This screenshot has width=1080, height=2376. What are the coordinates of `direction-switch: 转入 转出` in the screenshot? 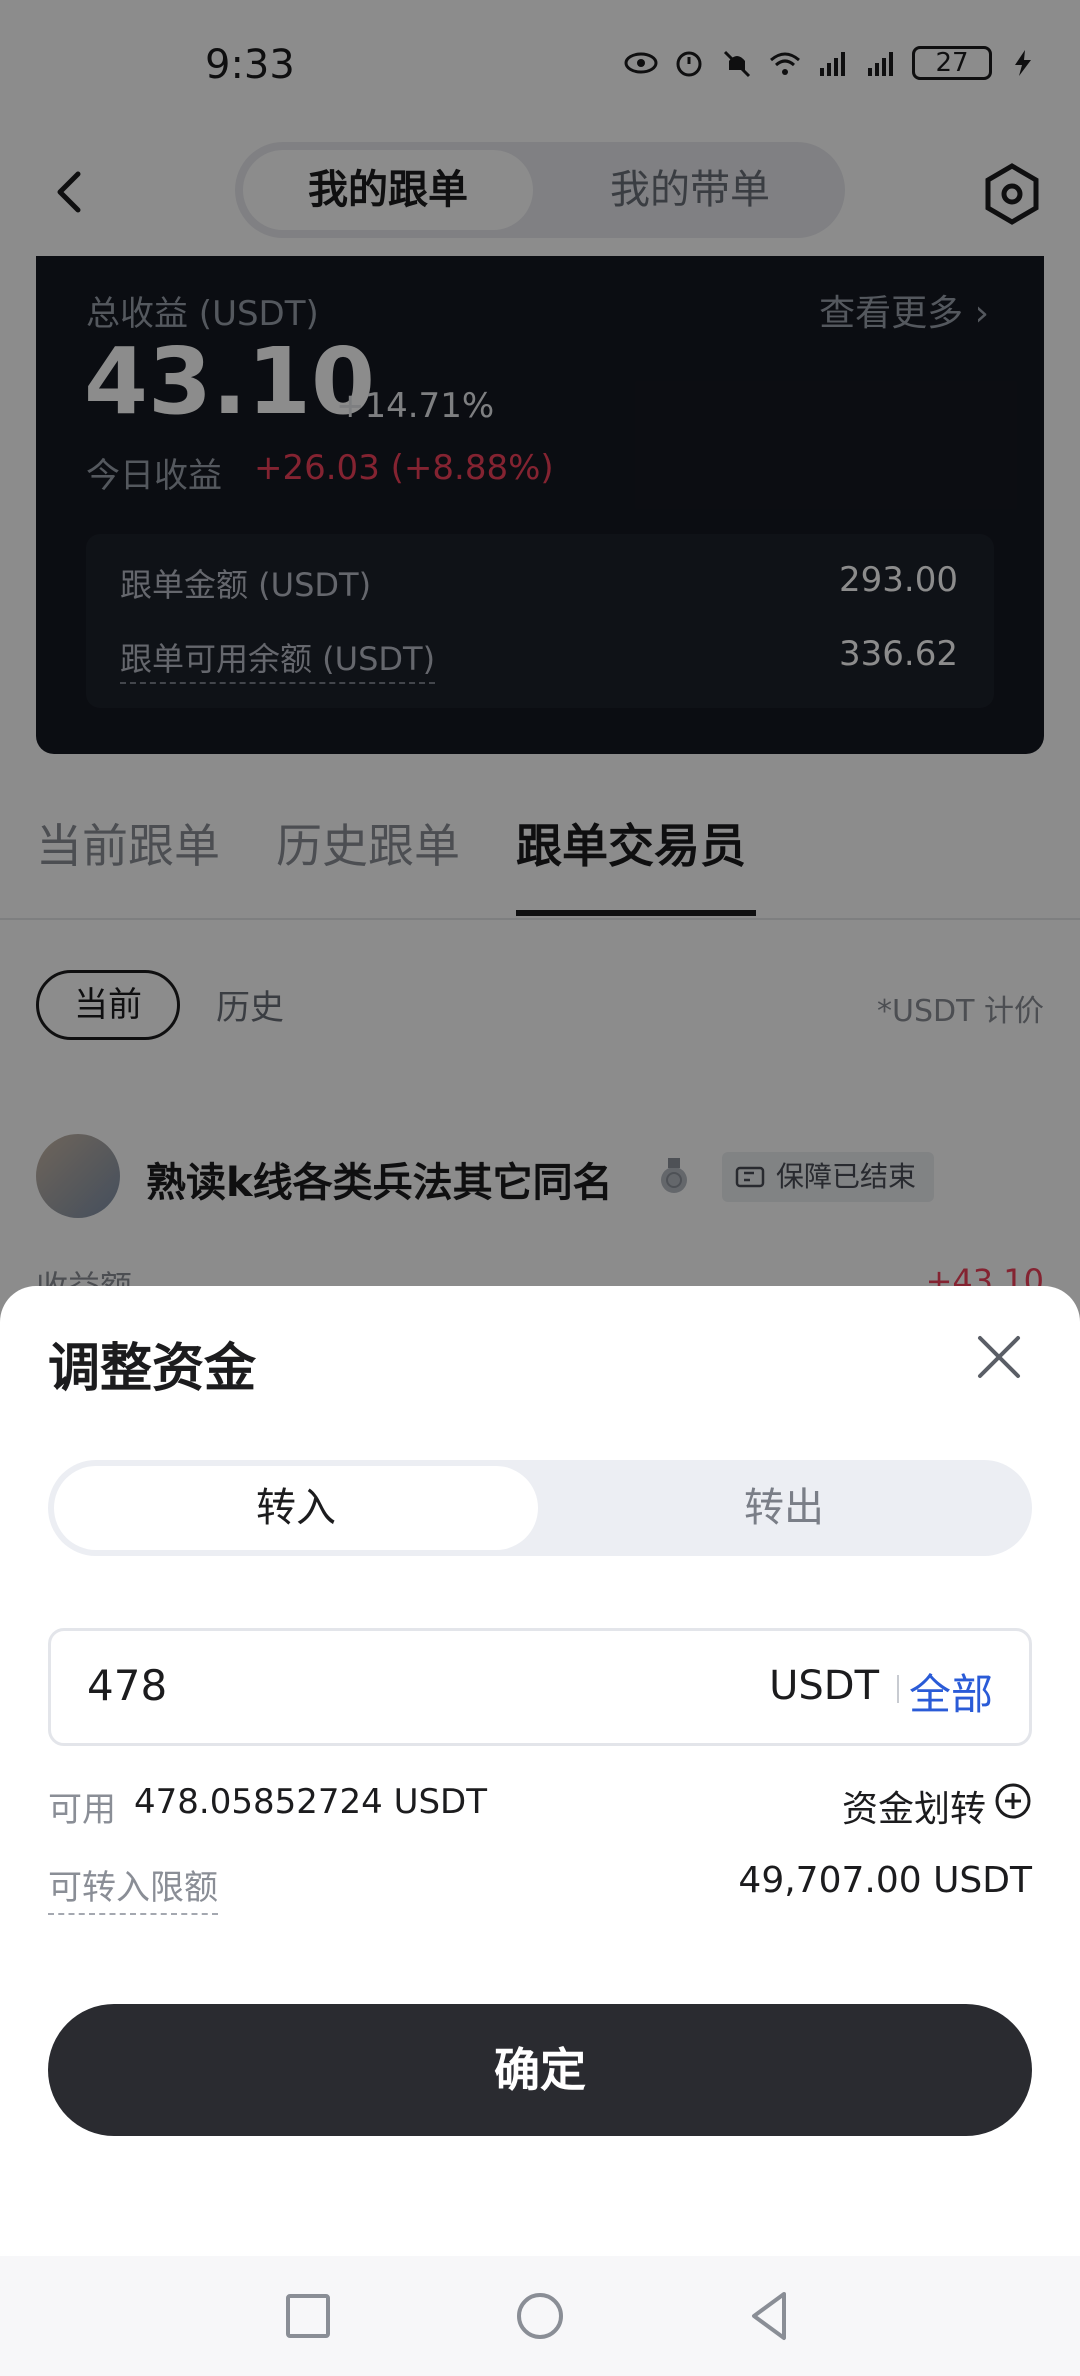 It's located at (540, 1508).